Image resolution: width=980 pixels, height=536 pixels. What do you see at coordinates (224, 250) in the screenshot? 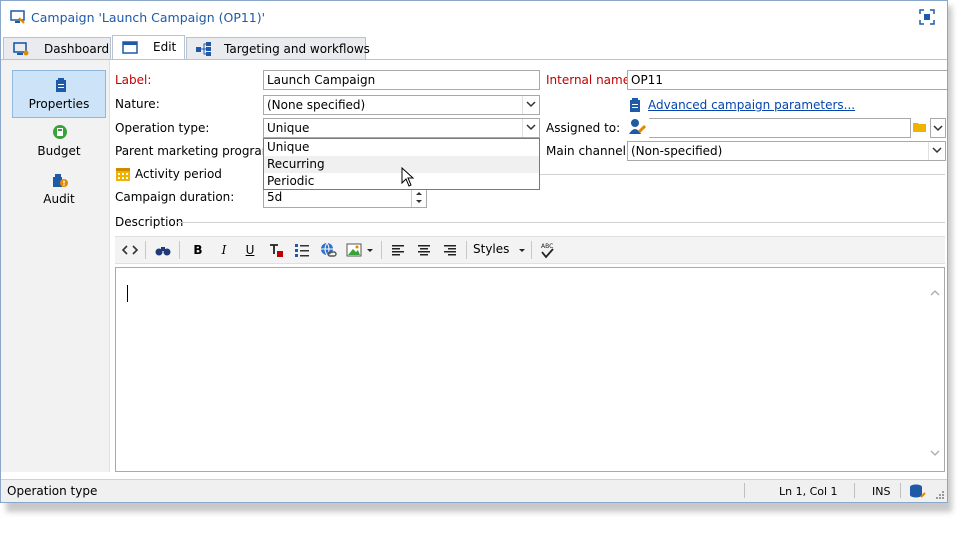
I see `italic-icon: I` at bounding box center [224, 250].